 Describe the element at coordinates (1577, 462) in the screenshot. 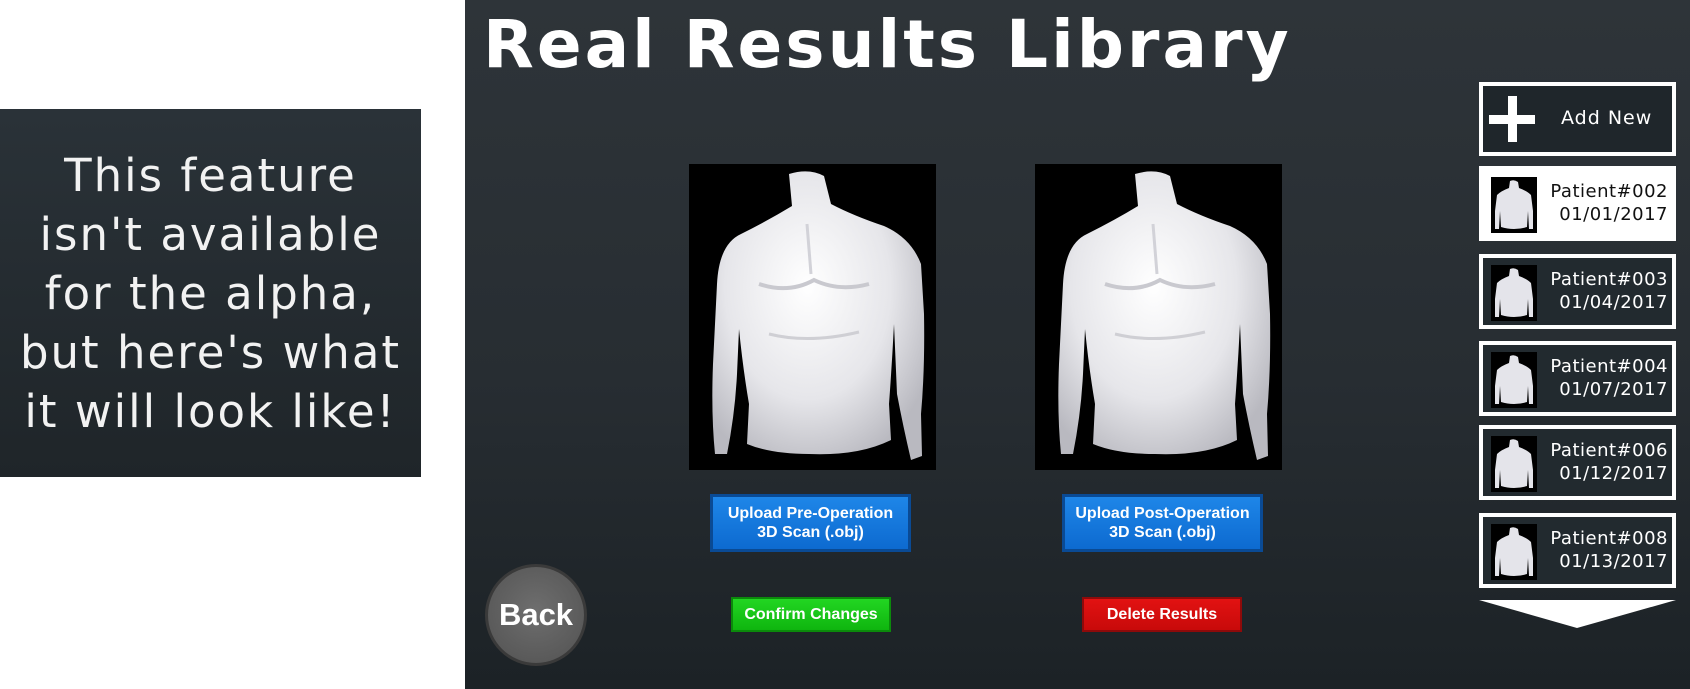

I see `patient-list-item: Patient#006 01/12/2017` at that location.